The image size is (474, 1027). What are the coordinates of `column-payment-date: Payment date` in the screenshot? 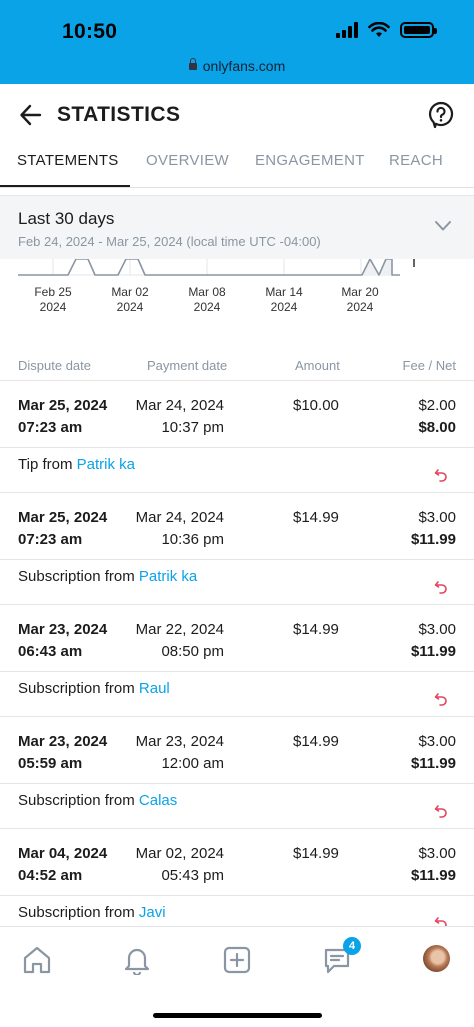 It's located at (187, 365).